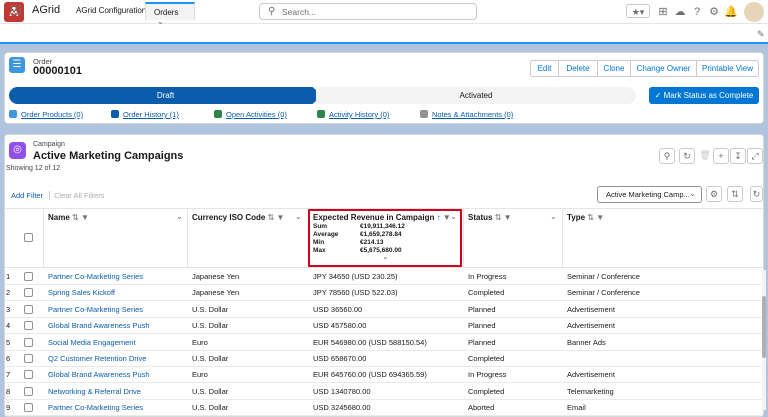 The height and width of the screenshot is (417, 768). Describe the element at coordinates (13, 114) in the screenshot. I see `order-products-icon` at that location.